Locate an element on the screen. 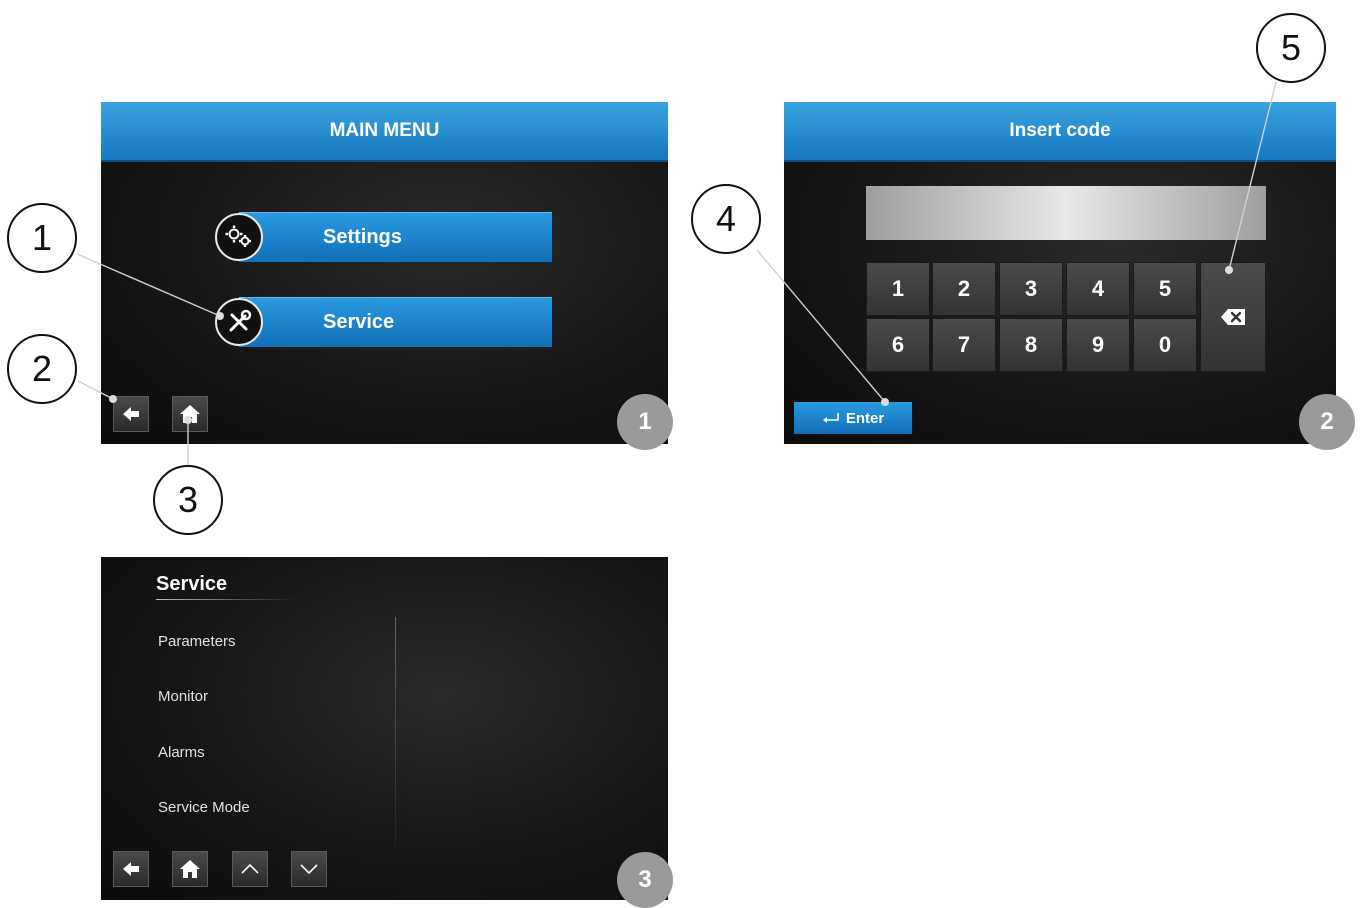 Image resolution: width=1360 pixels, height=908 pixels. service-button-label: Service is located at coordinates (359, 322).